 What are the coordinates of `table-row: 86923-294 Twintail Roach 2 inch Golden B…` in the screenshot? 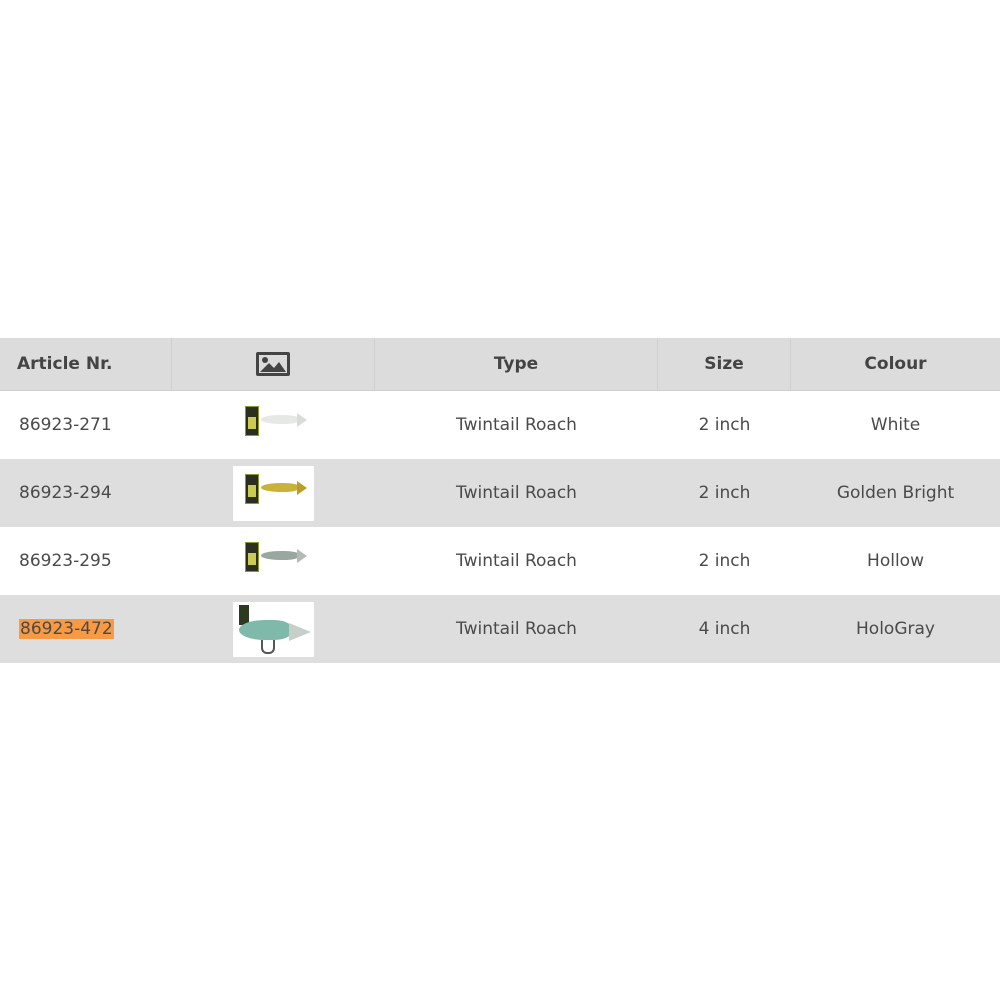 It's located at (500, 493).